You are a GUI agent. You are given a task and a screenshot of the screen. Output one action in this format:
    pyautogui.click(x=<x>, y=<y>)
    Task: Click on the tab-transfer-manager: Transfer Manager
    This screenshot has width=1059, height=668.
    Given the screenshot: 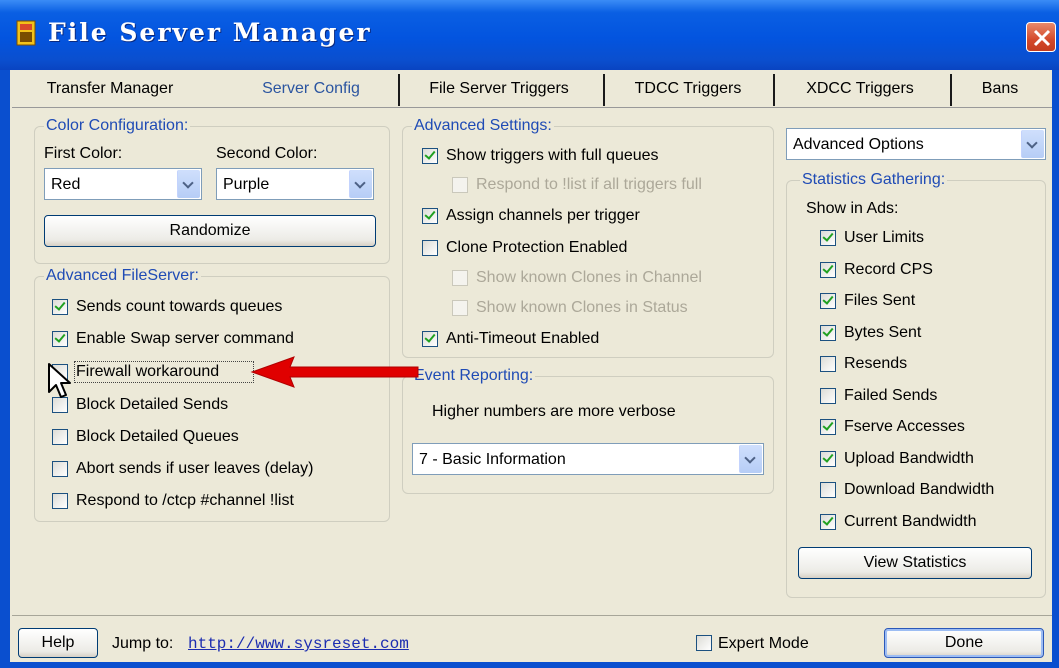 What is the action you would take?
    pyautogui.click(x=110, y=89)
    